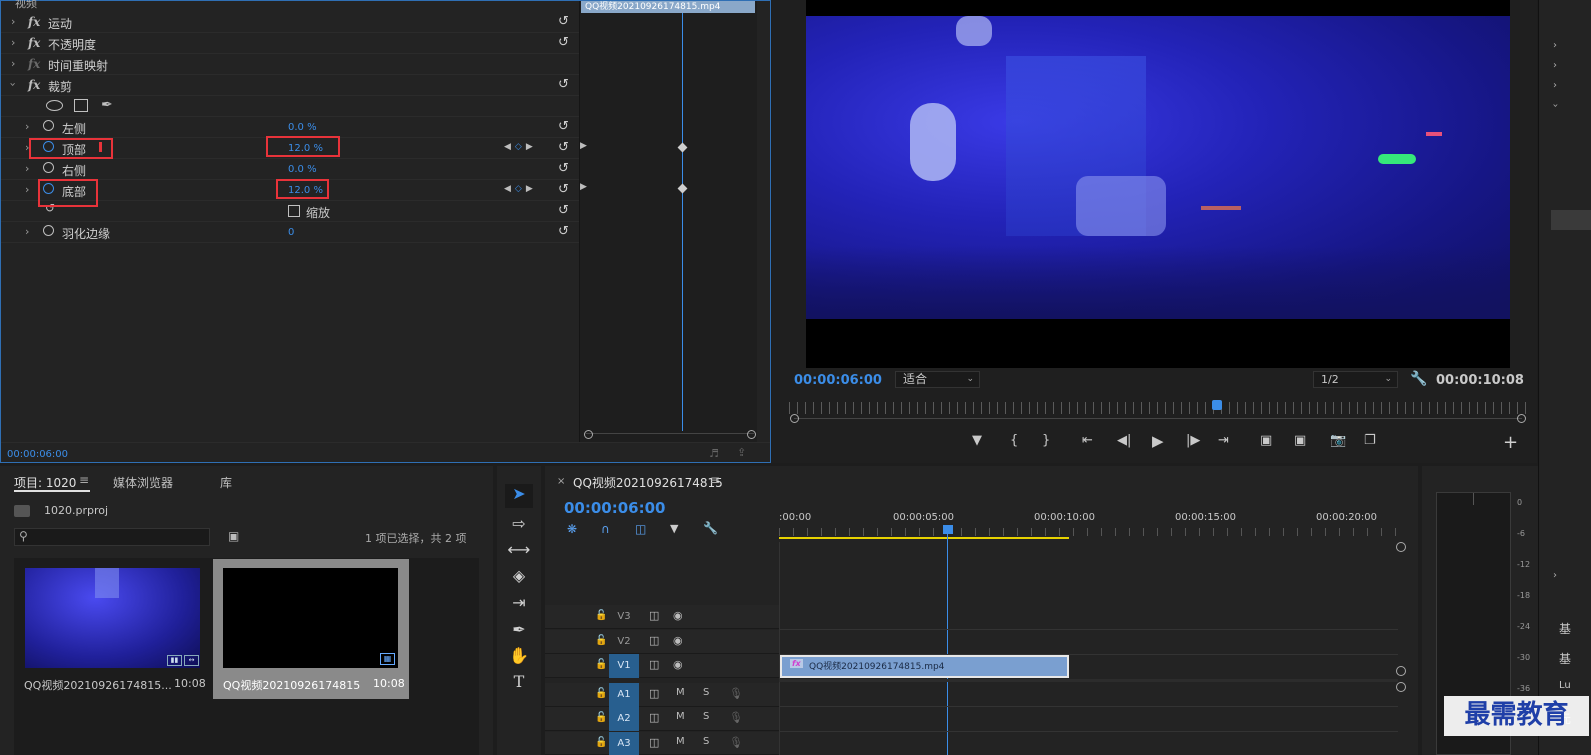 This screenshot has height=755, width=1591. What do you see at coordinates (1370, 440) in the screenshot?
I see `compare-view-icon: ❐` at bounding box center [1370, 440].